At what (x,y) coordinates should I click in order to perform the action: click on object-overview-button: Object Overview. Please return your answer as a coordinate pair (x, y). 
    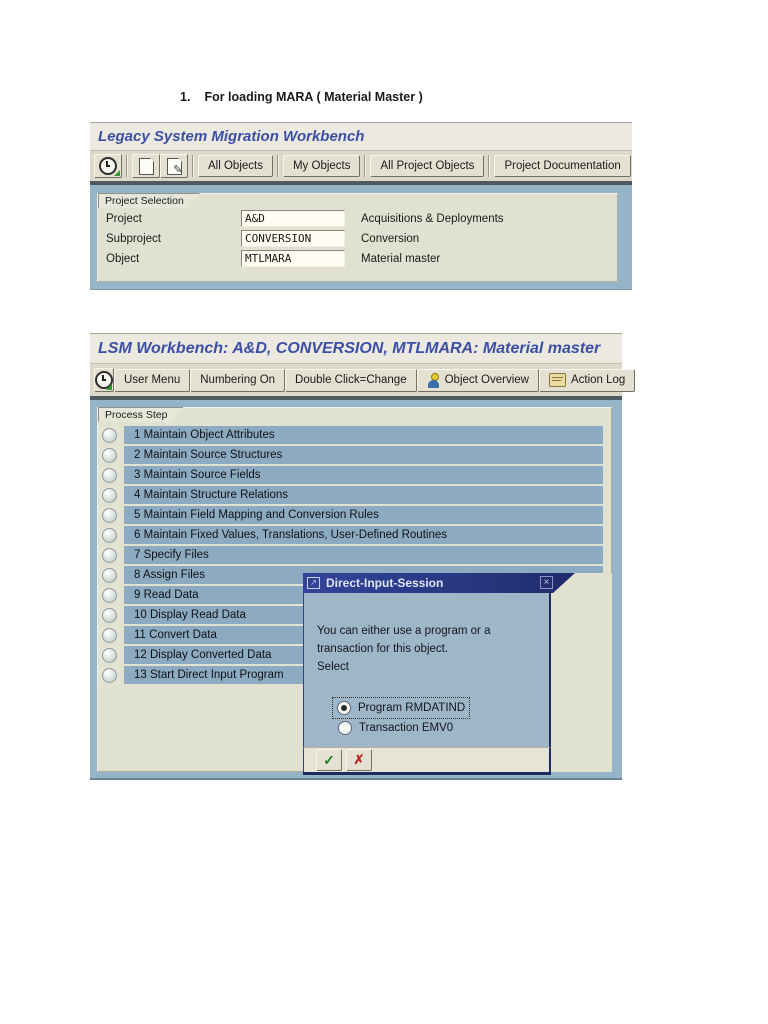
    Looking at the image, I should click on (477, 380).